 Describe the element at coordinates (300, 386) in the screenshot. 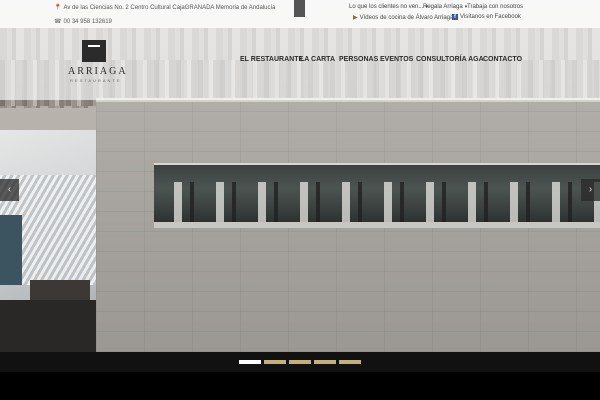

I see `page-content-below` at that location.